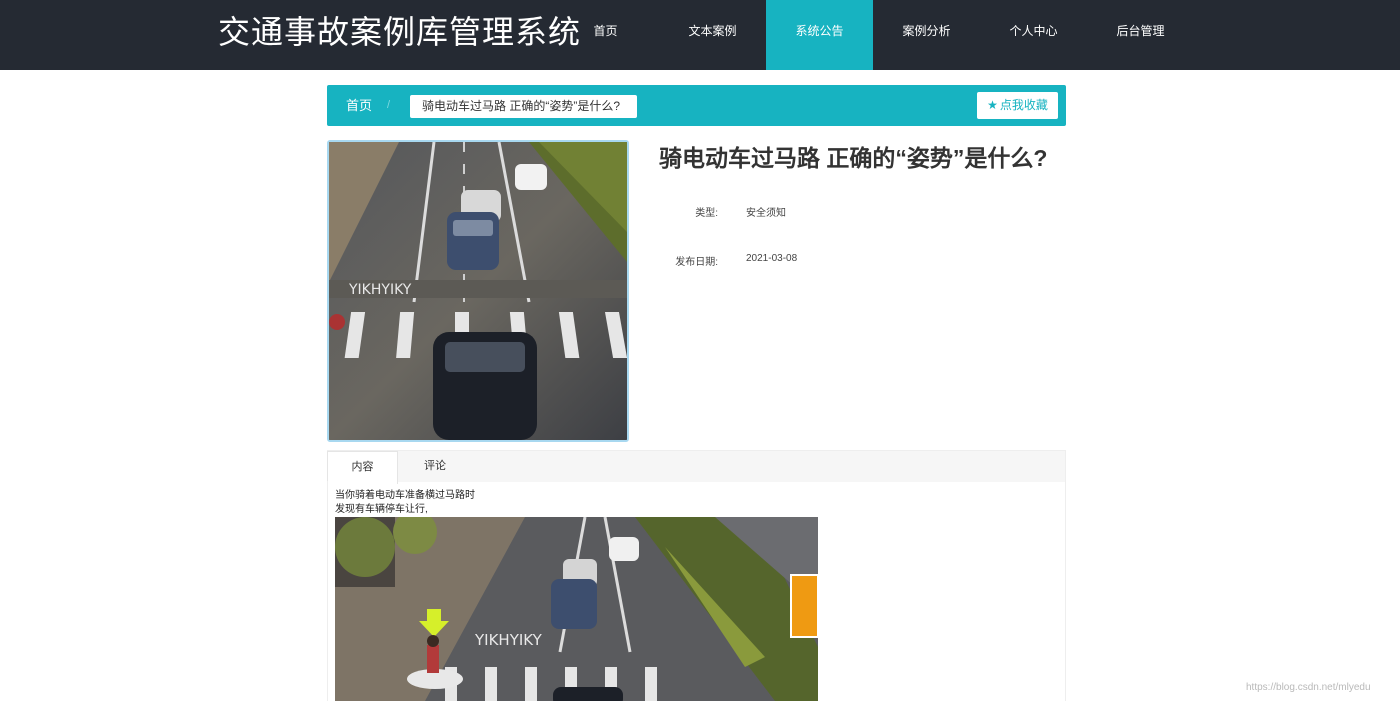  I want to click on article-thumbnail: YIKHYIKY, so click(478, 291).